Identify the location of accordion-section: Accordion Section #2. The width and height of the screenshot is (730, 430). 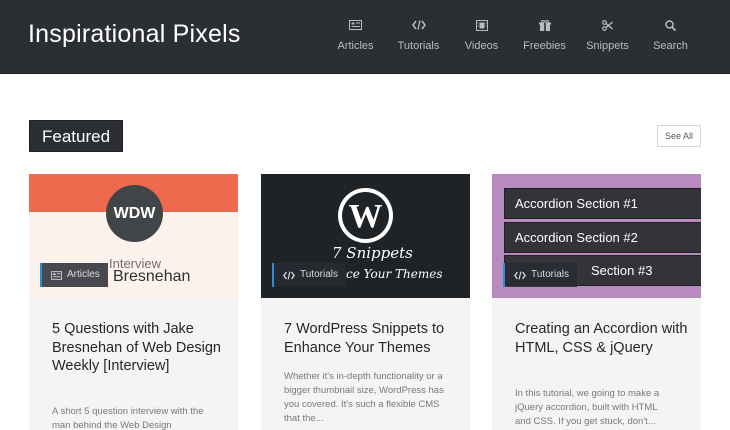
(602, 237).